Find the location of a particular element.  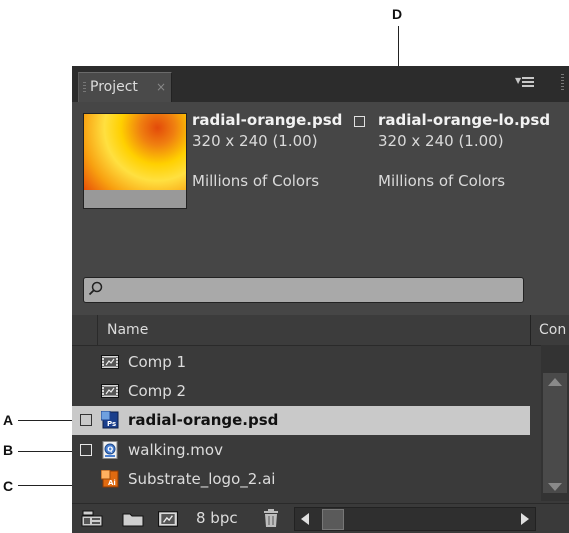

preview-file1-dims: 320 x 240 (1.00) is located at coordinates (255, 141).